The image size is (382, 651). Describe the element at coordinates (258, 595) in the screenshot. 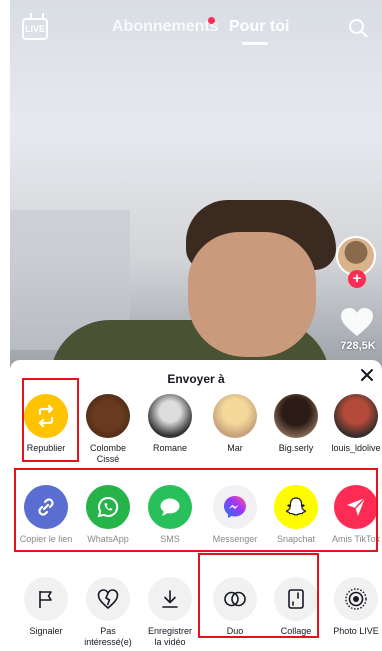

I see `highlight-box-duet-stitch` at that location.